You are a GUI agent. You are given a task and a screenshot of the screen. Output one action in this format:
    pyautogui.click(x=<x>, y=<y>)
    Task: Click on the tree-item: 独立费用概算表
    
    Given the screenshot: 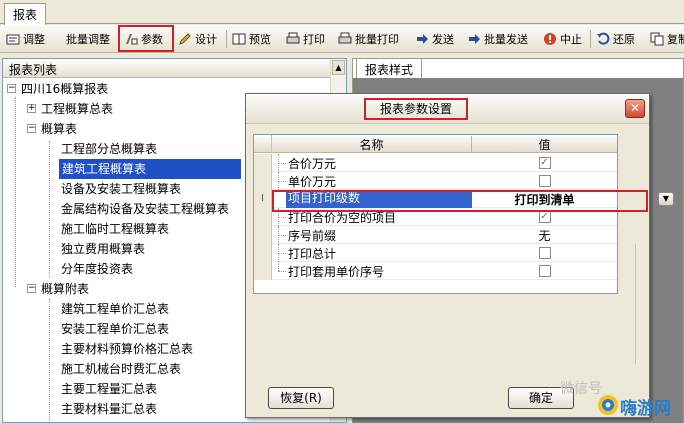 What is the action you would take?
    pyautogui.click(x=103, y=249)
    